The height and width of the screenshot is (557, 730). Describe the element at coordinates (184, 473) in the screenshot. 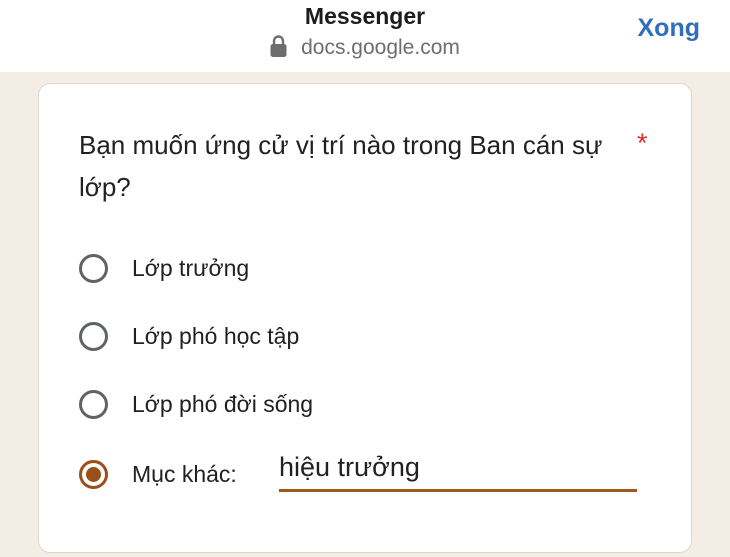

I see `option-label: Mục khác:` at that location.